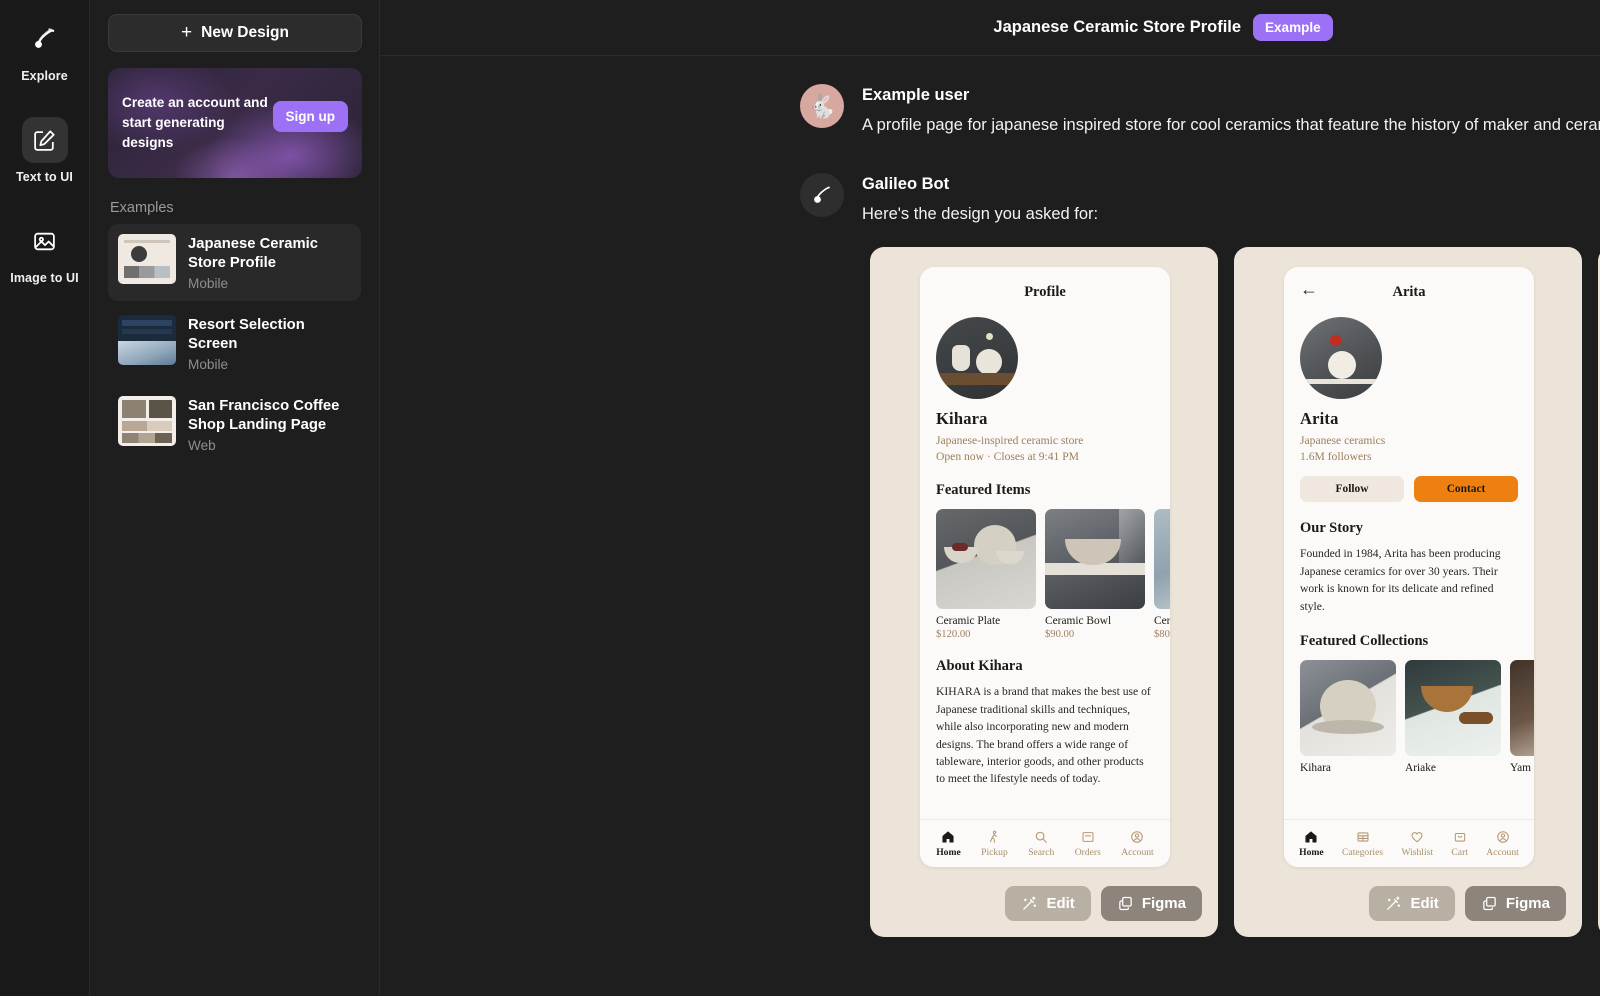 The height and width of the screenshot is (996, 1600). I want to click on section-title-our-story: Our Story, so click(1331, 528).